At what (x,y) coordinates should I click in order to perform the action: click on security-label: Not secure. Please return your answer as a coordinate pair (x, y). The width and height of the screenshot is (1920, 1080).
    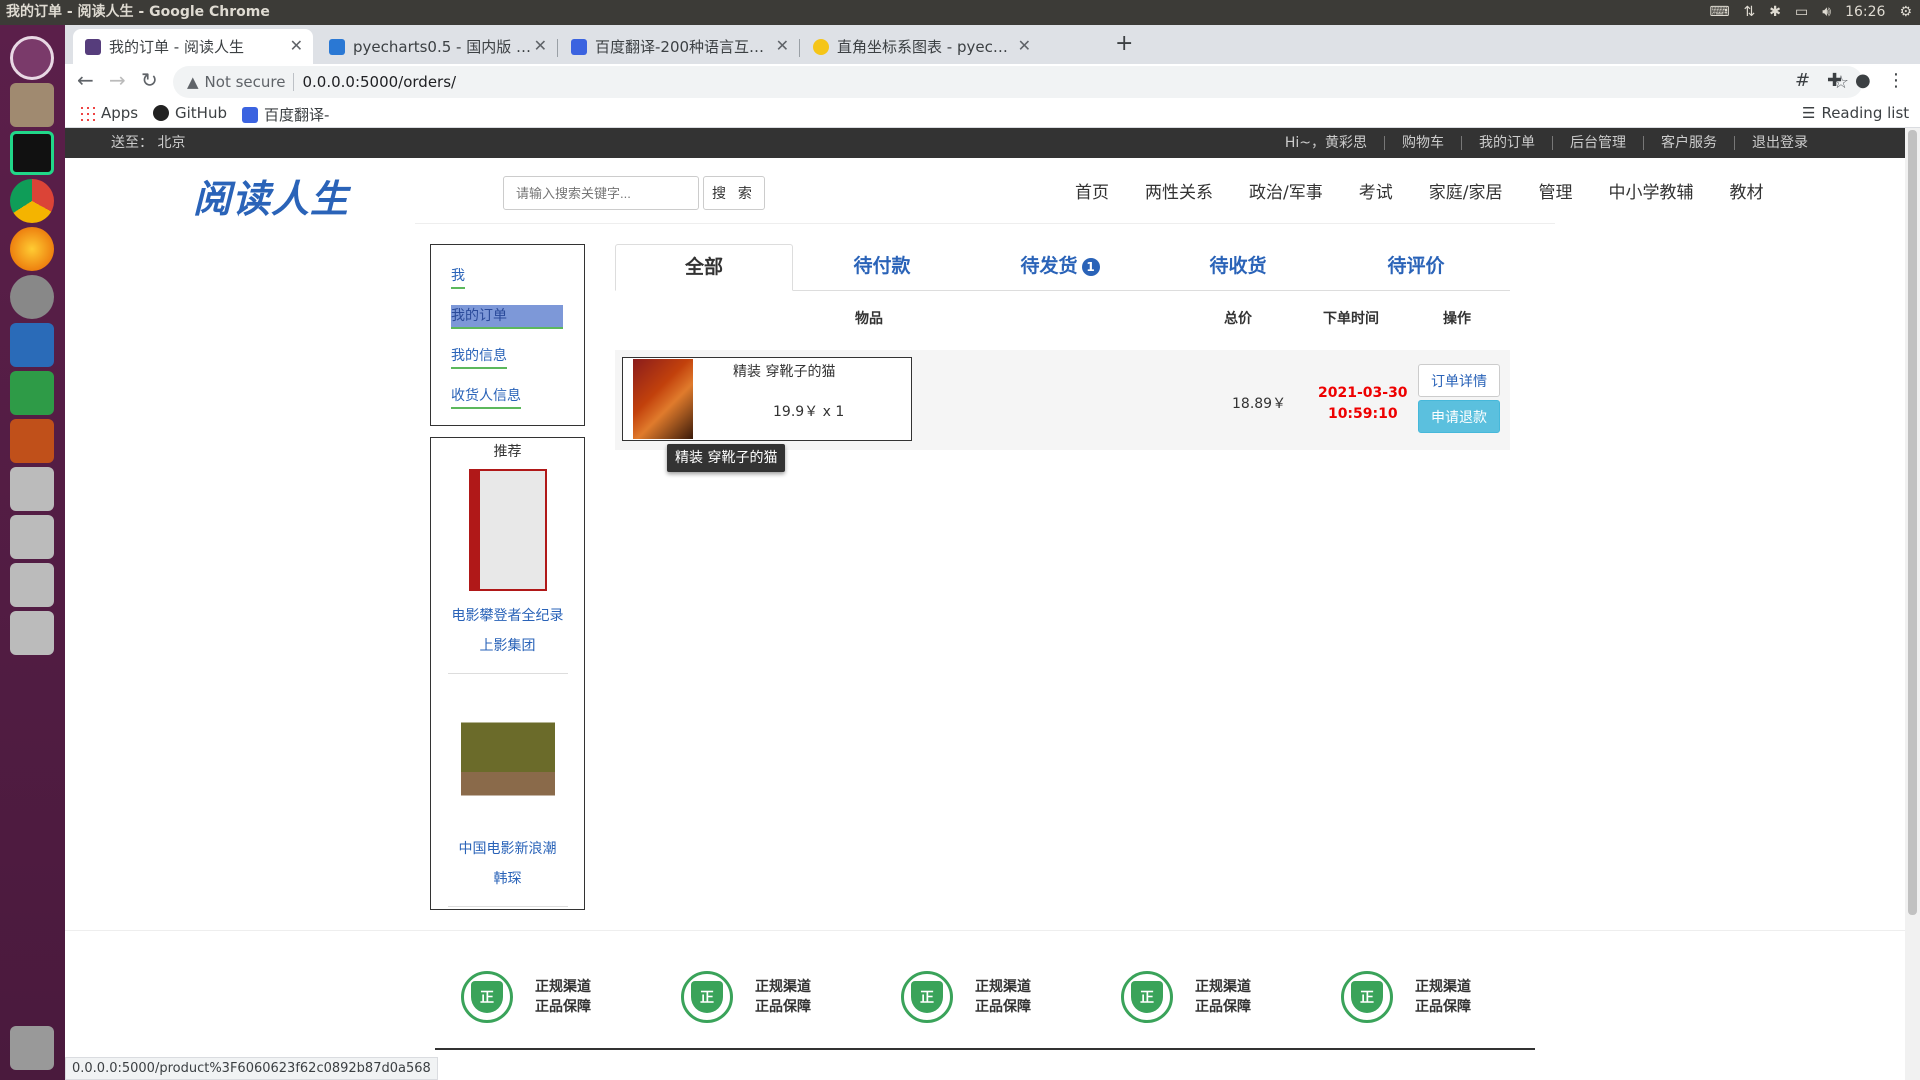
    Looking at the image, I should click on (250, 82).